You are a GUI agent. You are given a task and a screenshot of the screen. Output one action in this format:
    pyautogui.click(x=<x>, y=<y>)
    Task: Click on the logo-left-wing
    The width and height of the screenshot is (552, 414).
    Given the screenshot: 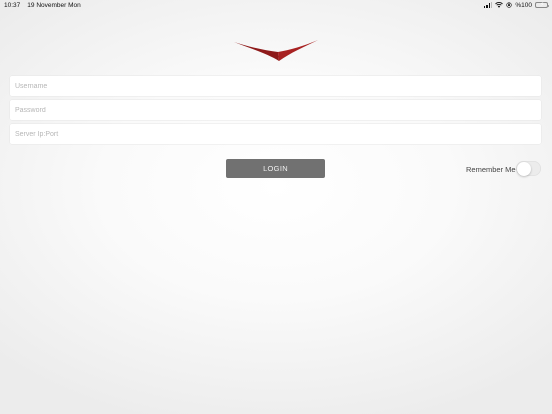 What is the action you would take?
    pyautogui.click(x=256, y=51)
    